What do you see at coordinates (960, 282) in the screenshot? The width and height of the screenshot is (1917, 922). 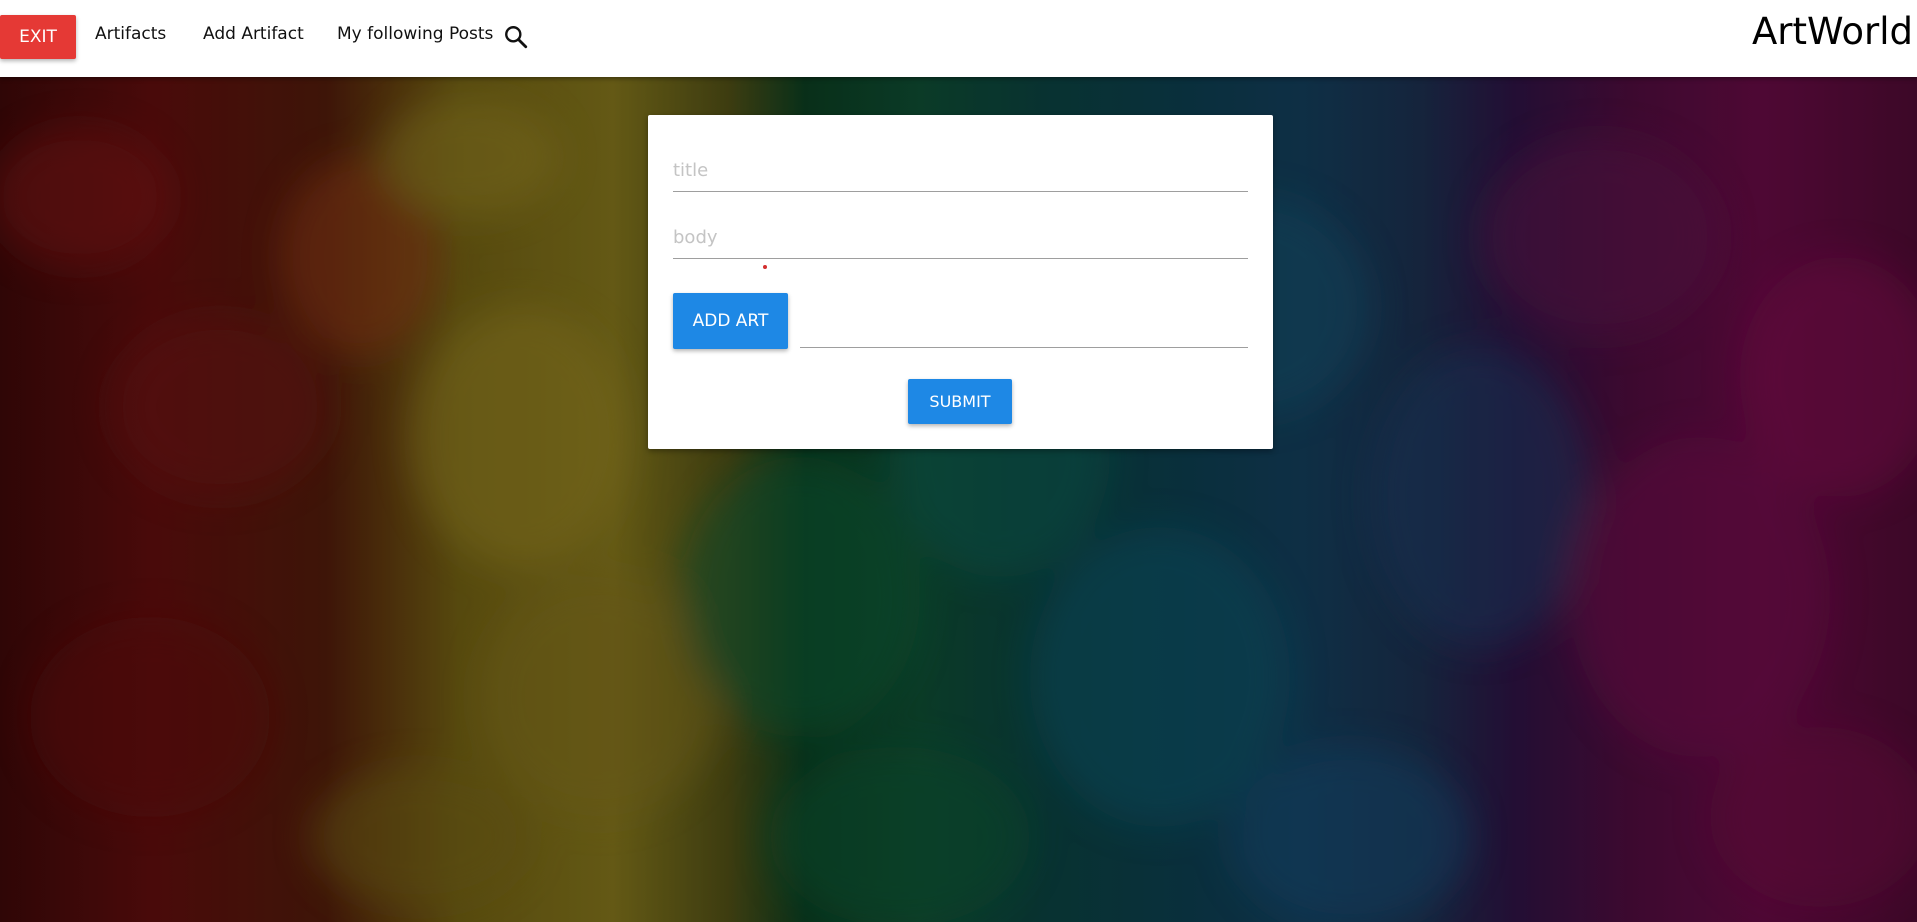 I see `add-artifact-form-card: ADD ART SUBMIT` at bounding box center [960, 282].